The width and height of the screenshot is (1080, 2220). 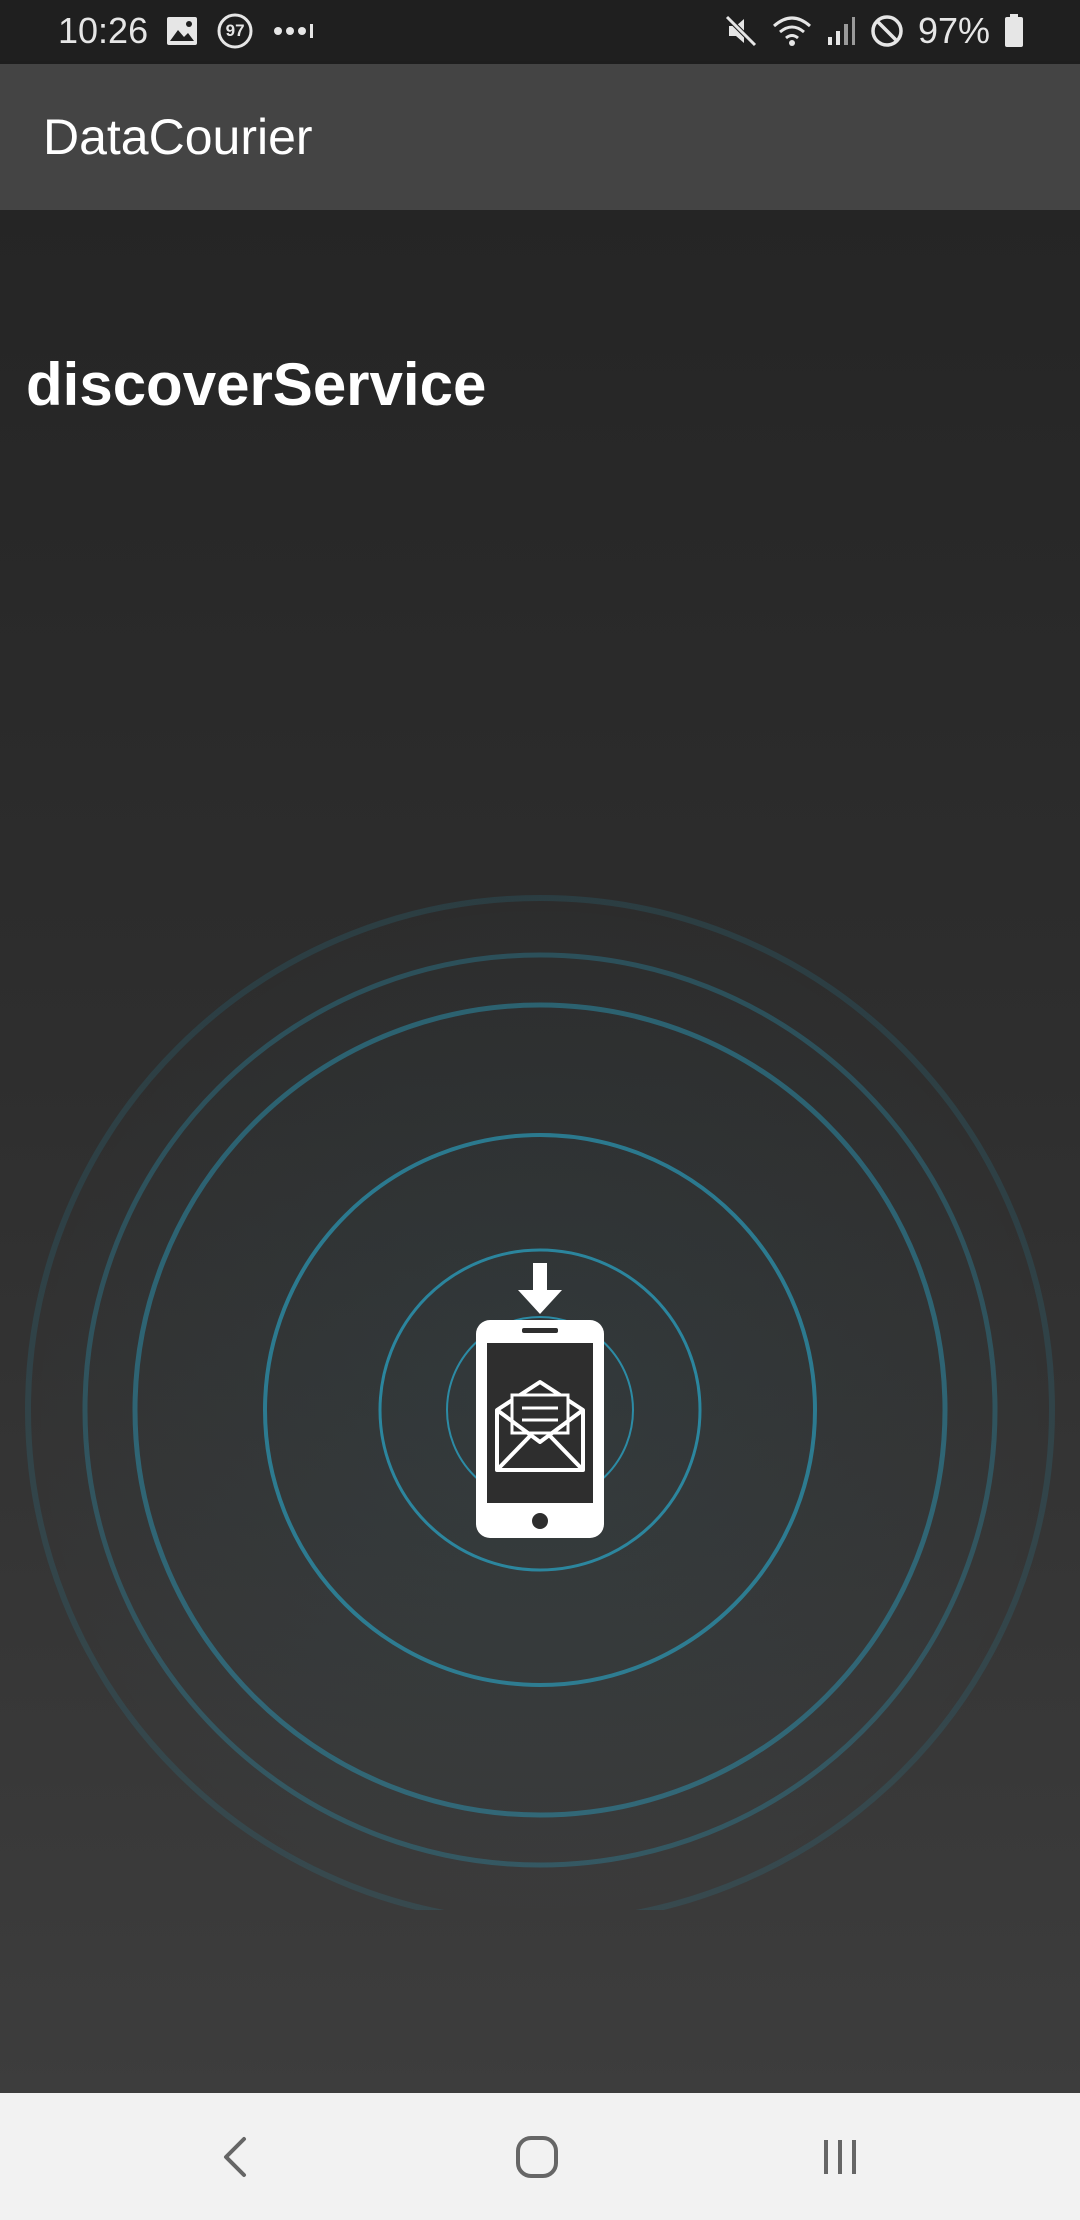 I want to click on recents-icon, so click(x=840, y=2156).